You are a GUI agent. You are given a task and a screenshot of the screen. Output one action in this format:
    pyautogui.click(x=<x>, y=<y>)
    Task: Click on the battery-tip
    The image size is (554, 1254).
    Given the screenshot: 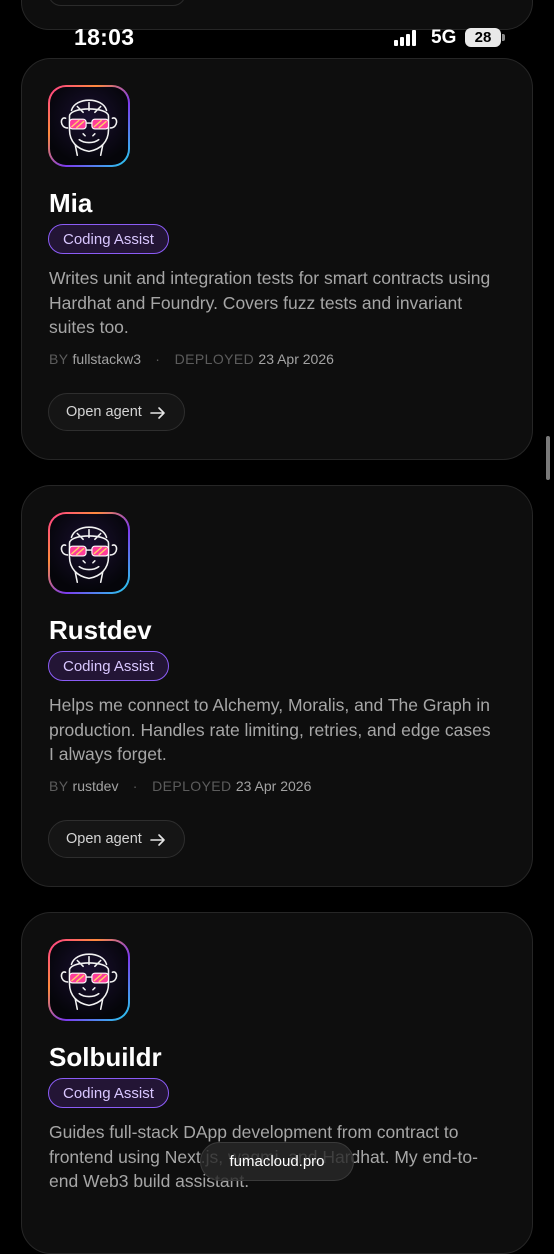 What is the action you would take?
    pyautogui.click(x=503, y=37)
    